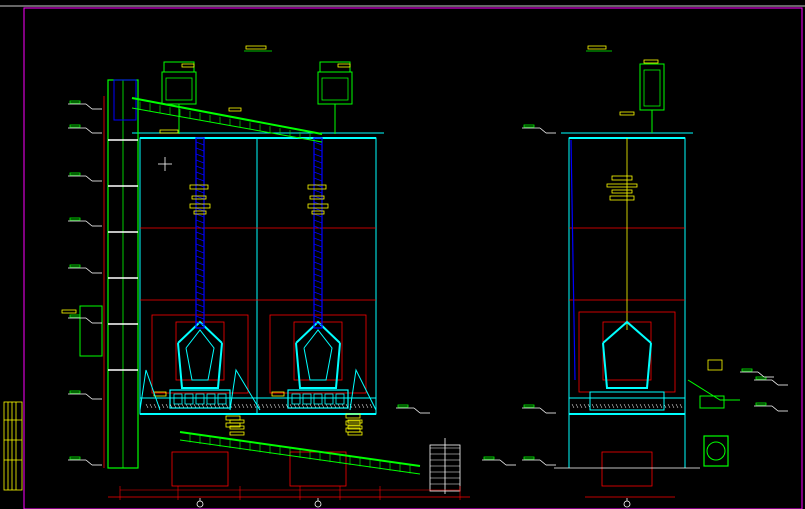 This screenshot has width=805, height=509. Describe the element at coordinates (227, 125) in the screenshot. I see `feed-conveyor-lower` at that location.